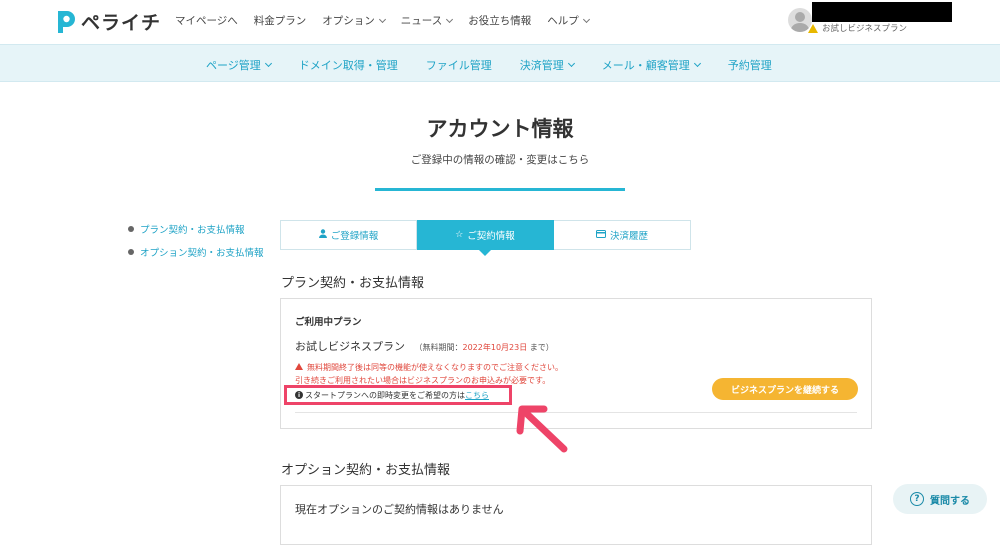 The height and width of the screenshot is (545, 1000). What do you see at coordinates (882, 12) in the screenshot?
I see `redacted-username` at bounding box center [882, 12].